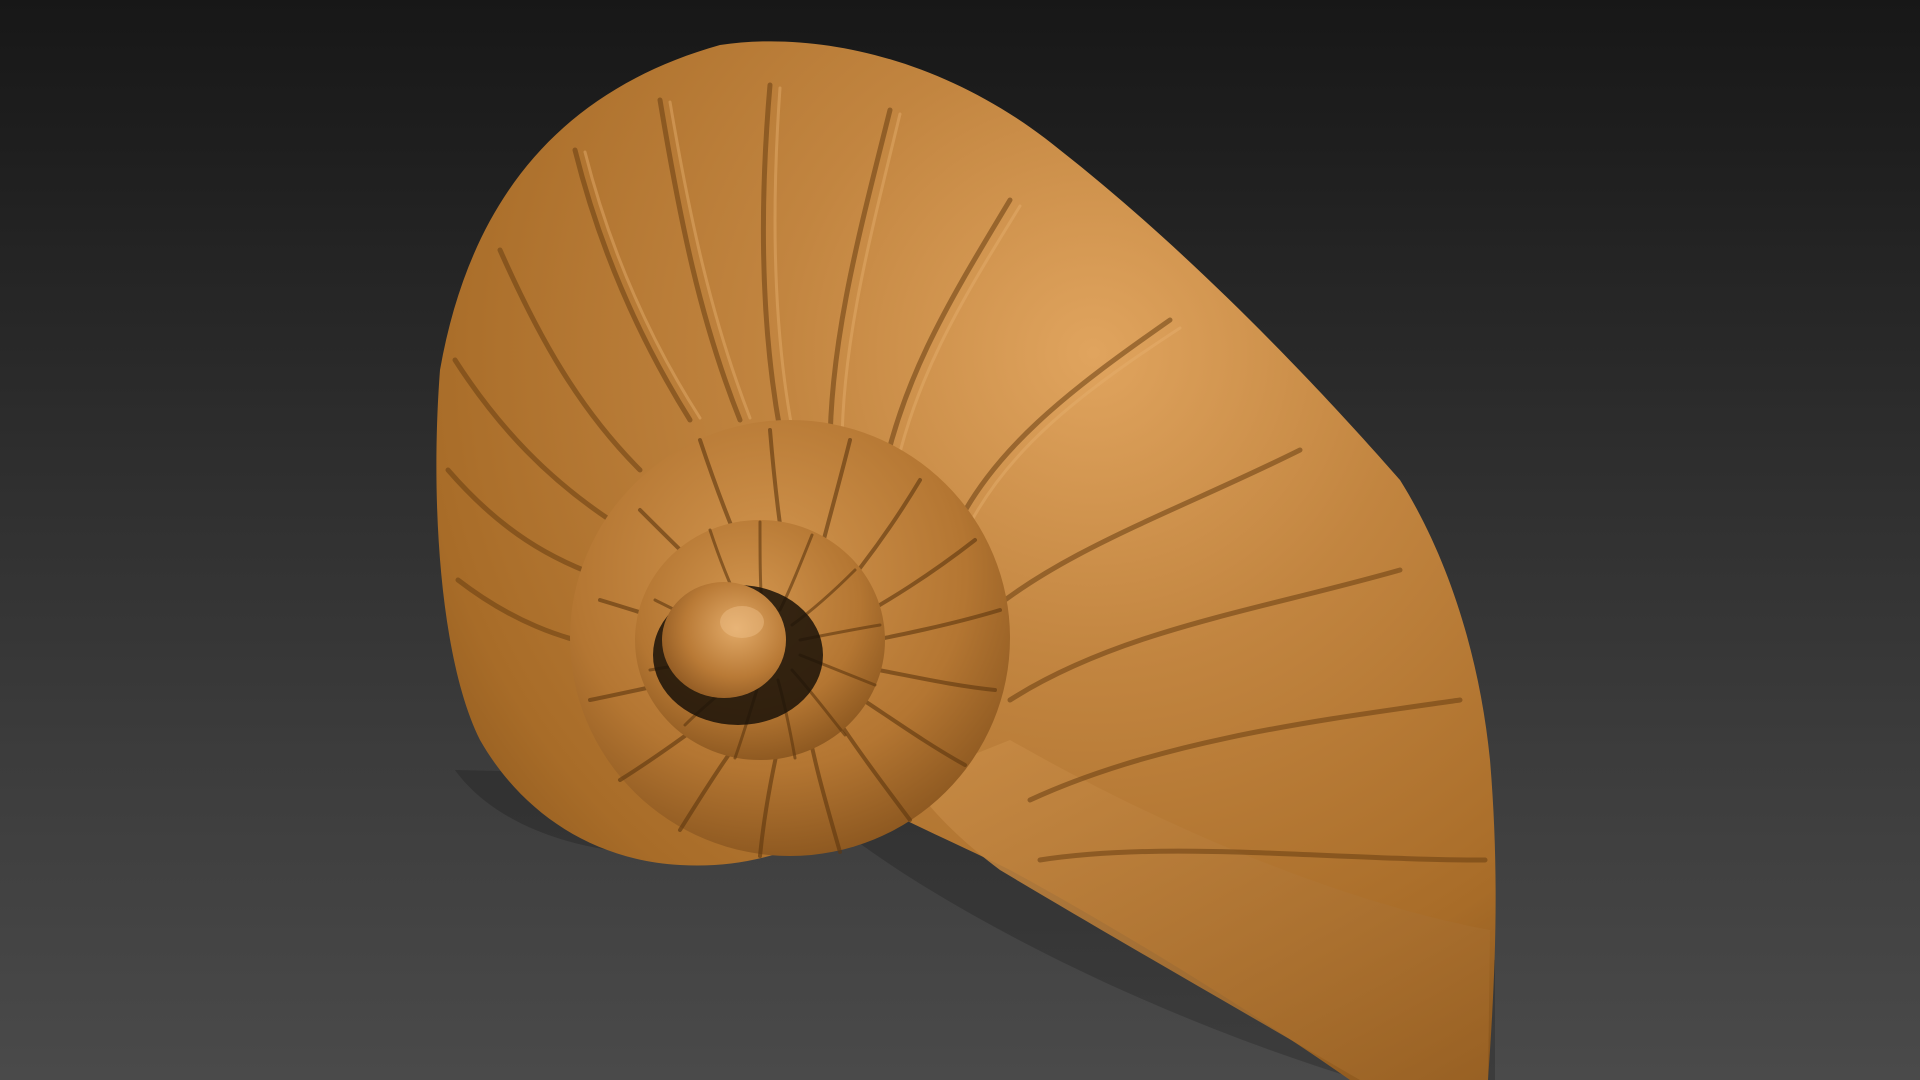 This screenshot has height=1080, width=1920. What do you see at coordinates (724, 640) in the screenshot?
I see `shell-core` at bounding box center [724, 640].